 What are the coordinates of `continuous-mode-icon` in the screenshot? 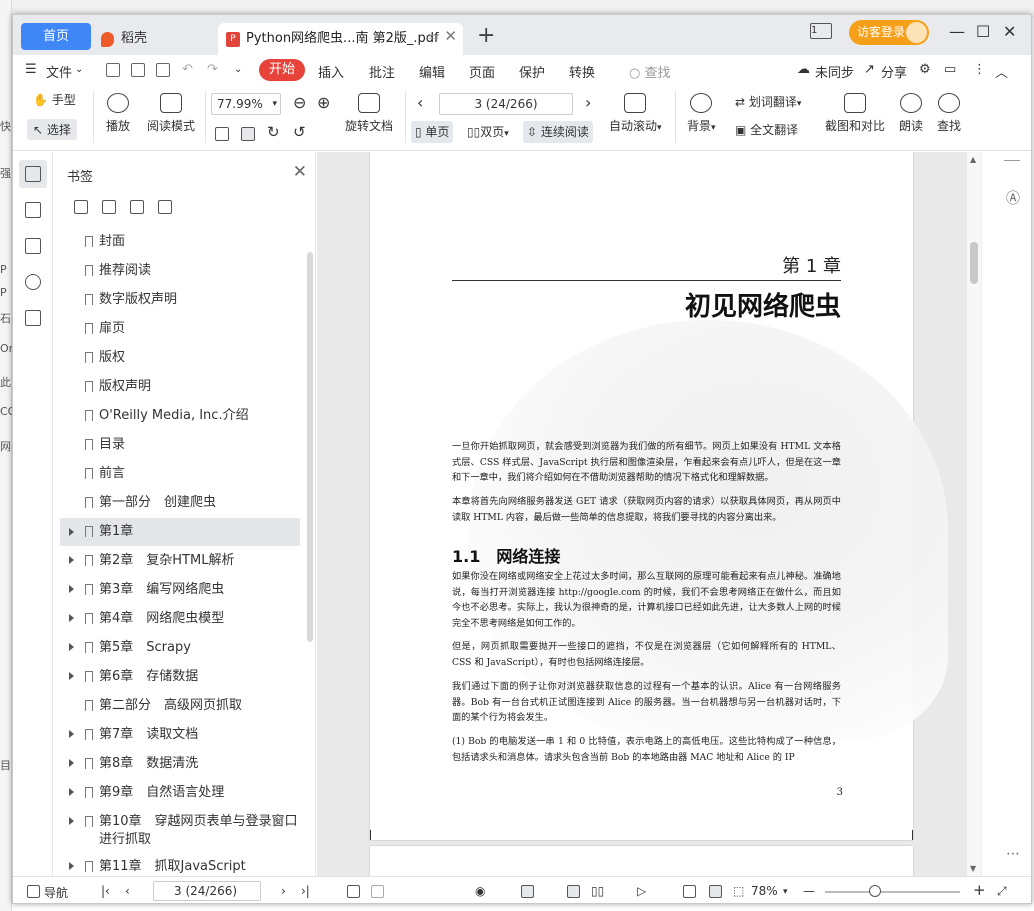 It's located at (527, 891).